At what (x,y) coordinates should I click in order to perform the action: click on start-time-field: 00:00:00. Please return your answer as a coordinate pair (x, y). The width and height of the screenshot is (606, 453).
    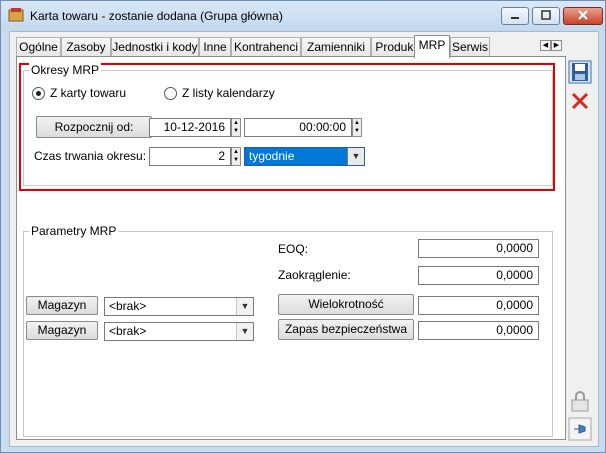
    Looking at the image, I should click on (298, 127).